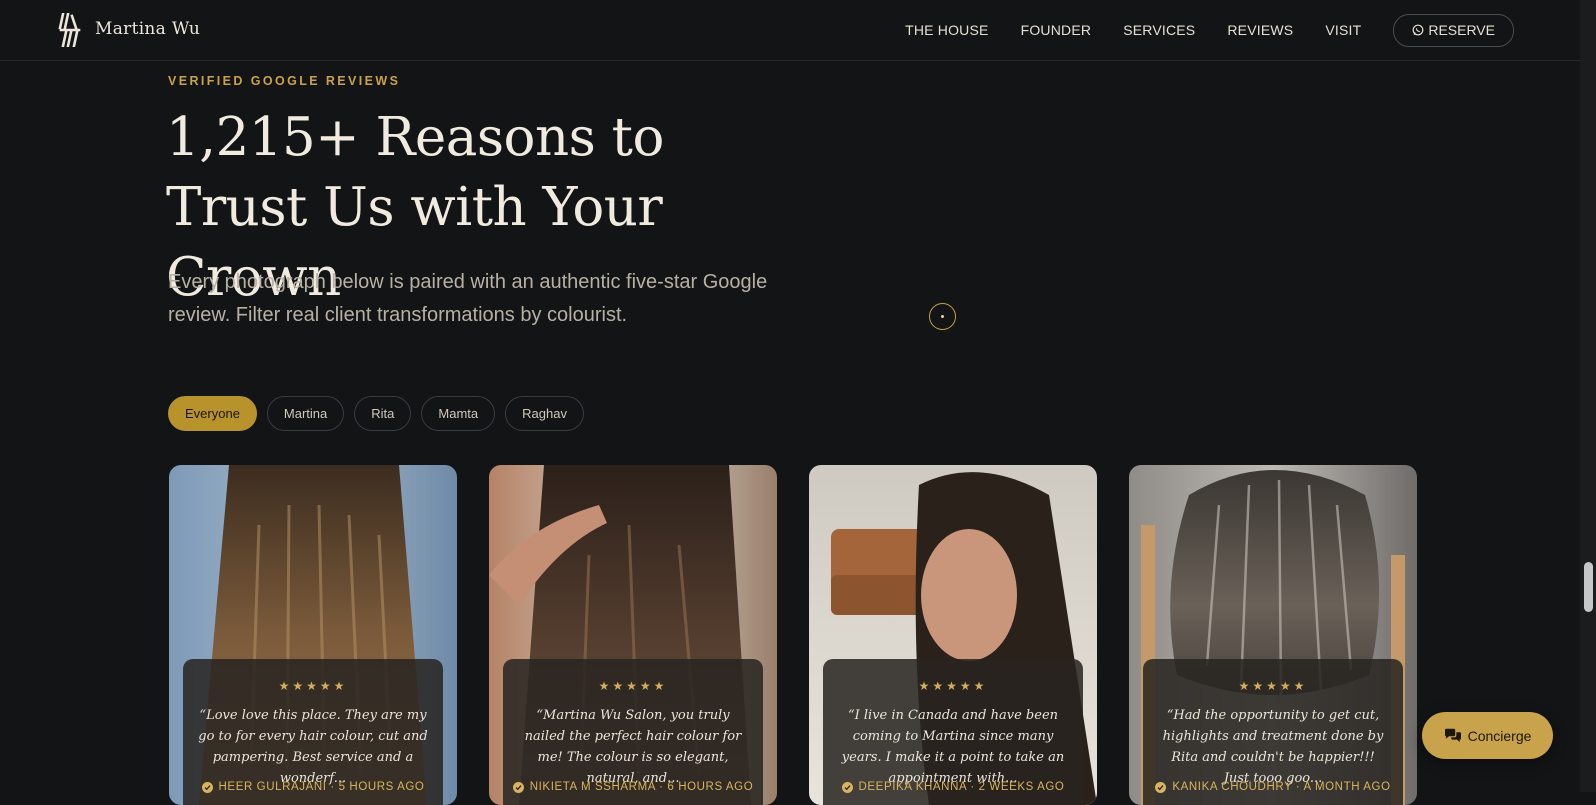  What do you see at coordinates (1499, 735) in the screenshot?
I see `concierge-label: Concierge` at bounding box center [1499, 735].